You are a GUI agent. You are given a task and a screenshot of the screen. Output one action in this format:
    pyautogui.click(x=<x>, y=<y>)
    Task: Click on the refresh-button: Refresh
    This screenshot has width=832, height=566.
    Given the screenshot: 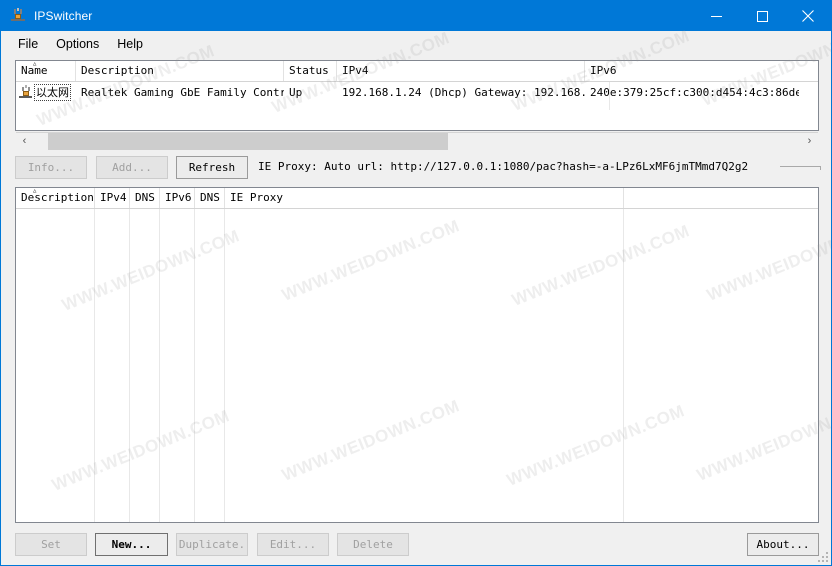 What is the action you would take?
    pyautogui.click(x=212, y=167)
    